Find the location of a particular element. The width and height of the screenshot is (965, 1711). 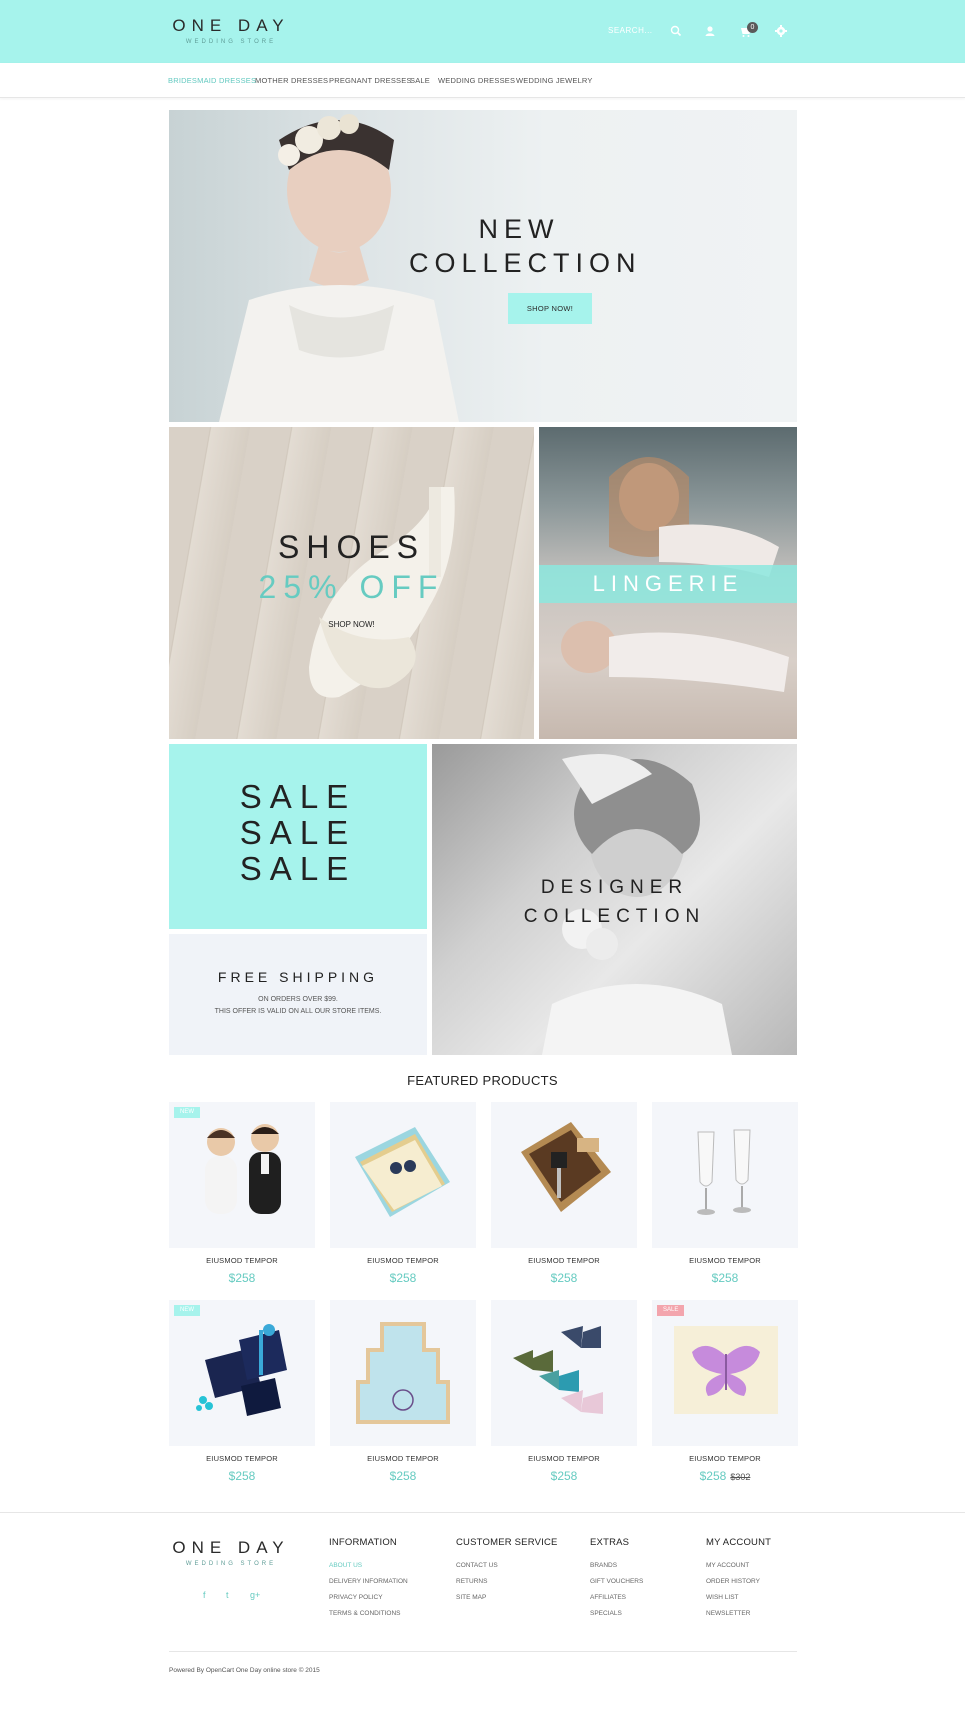

designer-collection-banner: DESIGNER COLLECTION is located at coordinates (614, 899).